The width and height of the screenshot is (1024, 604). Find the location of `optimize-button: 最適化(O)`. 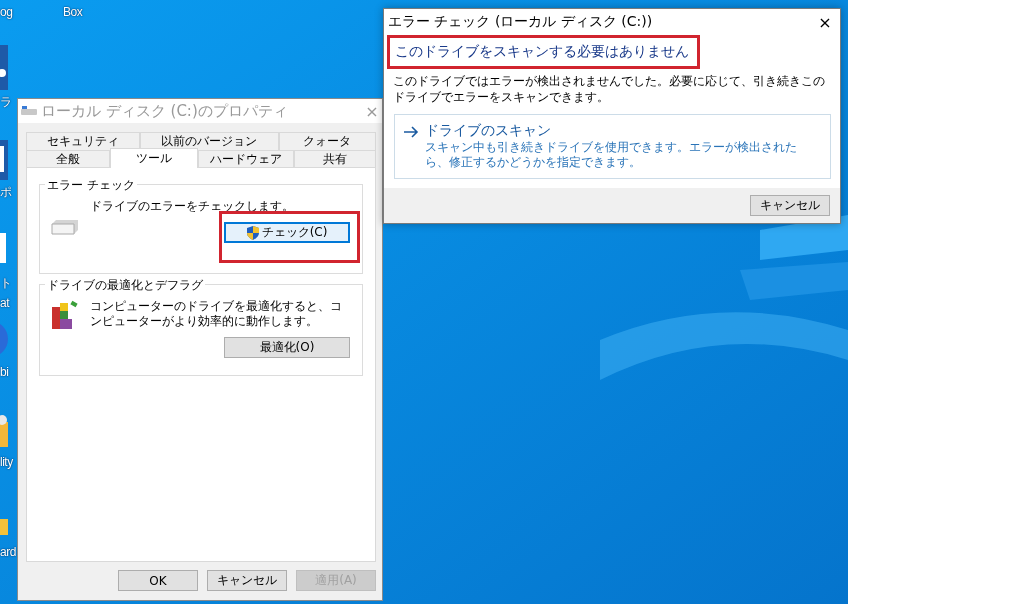

optimize-button: 最適化(O) is located at coordinates (287, 347).